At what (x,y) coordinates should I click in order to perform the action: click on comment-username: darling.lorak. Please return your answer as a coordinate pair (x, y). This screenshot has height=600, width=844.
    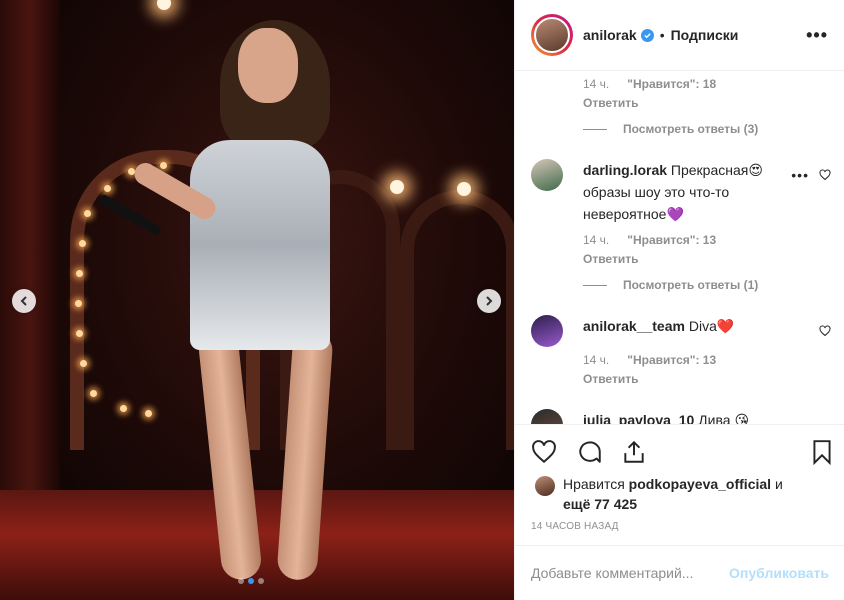
    Looking at the image, I should click on (625, 170).